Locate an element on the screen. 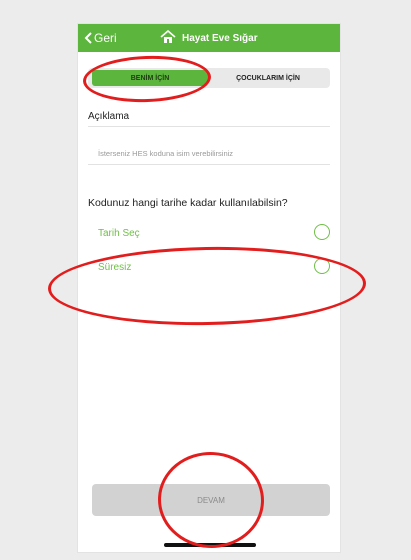  description-label: Açıklama is located at coordinates (109, 116).